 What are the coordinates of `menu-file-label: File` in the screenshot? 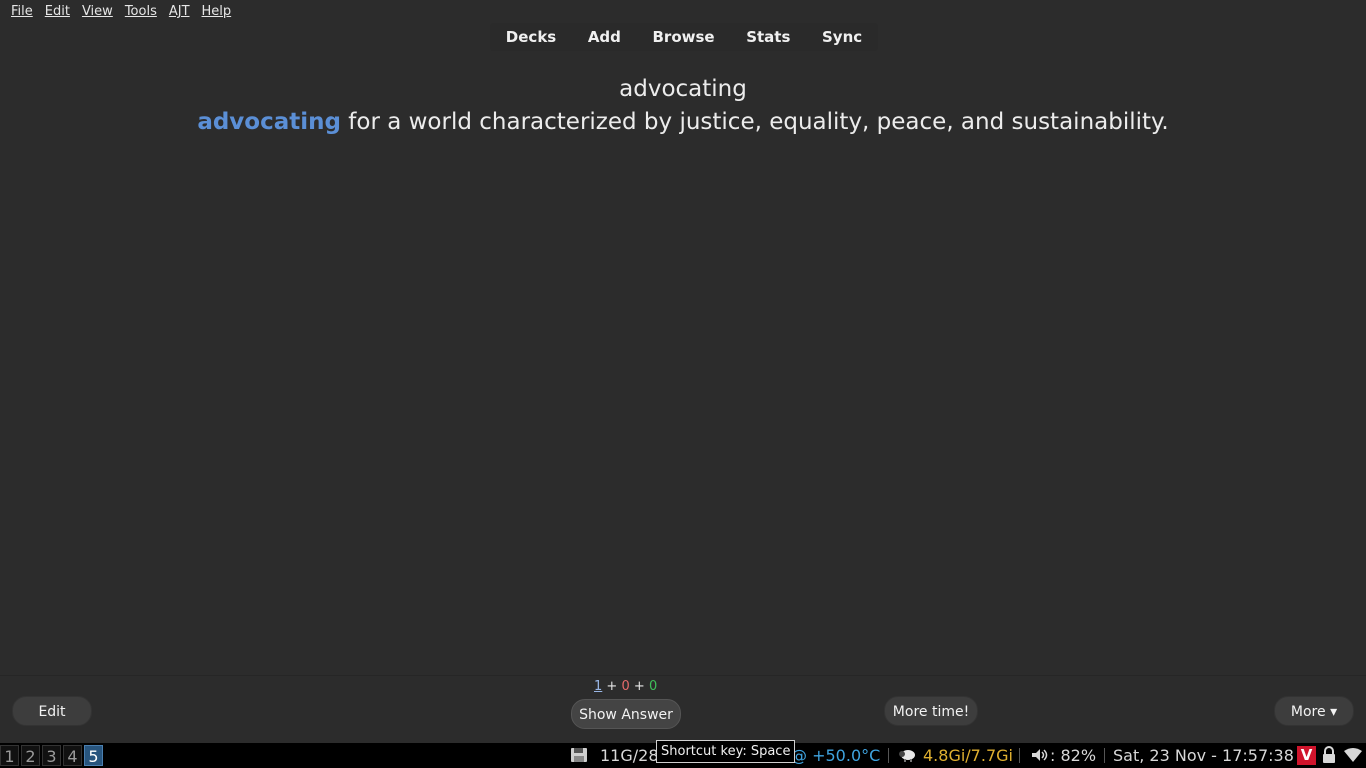 It's located at (22, 11).